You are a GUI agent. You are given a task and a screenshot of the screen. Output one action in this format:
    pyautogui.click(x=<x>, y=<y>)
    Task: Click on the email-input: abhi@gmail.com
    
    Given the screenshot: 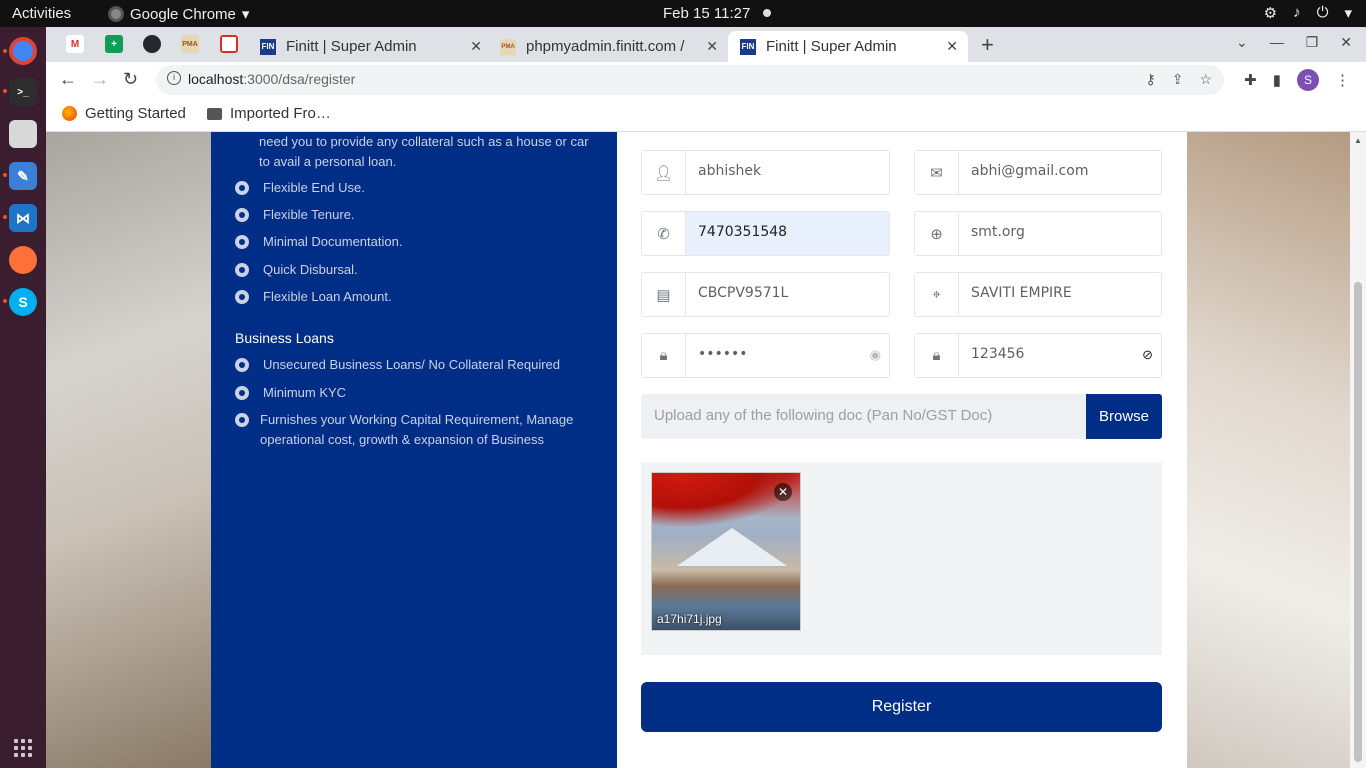 What is the action you would take?
    pyautogui.click(x=1060, y=172)
    